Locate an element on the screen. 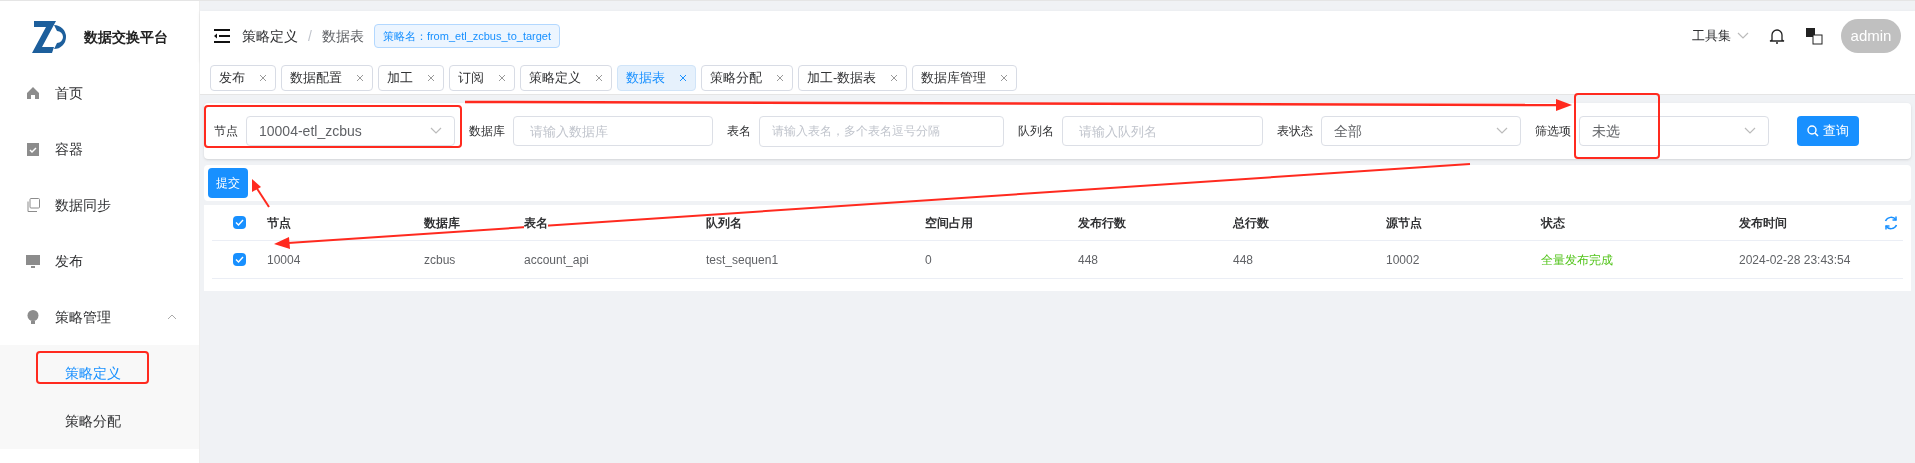  table-cell-text: 10004 is located at coordinates (284, 260).